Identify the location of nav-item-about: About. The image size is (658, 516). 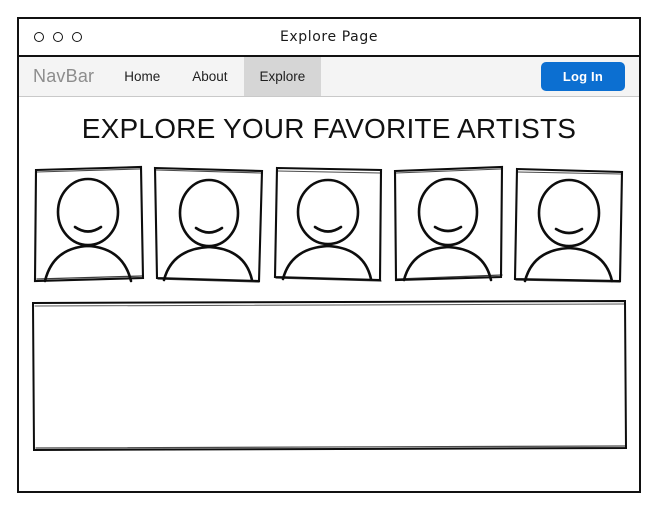
(209, 76).